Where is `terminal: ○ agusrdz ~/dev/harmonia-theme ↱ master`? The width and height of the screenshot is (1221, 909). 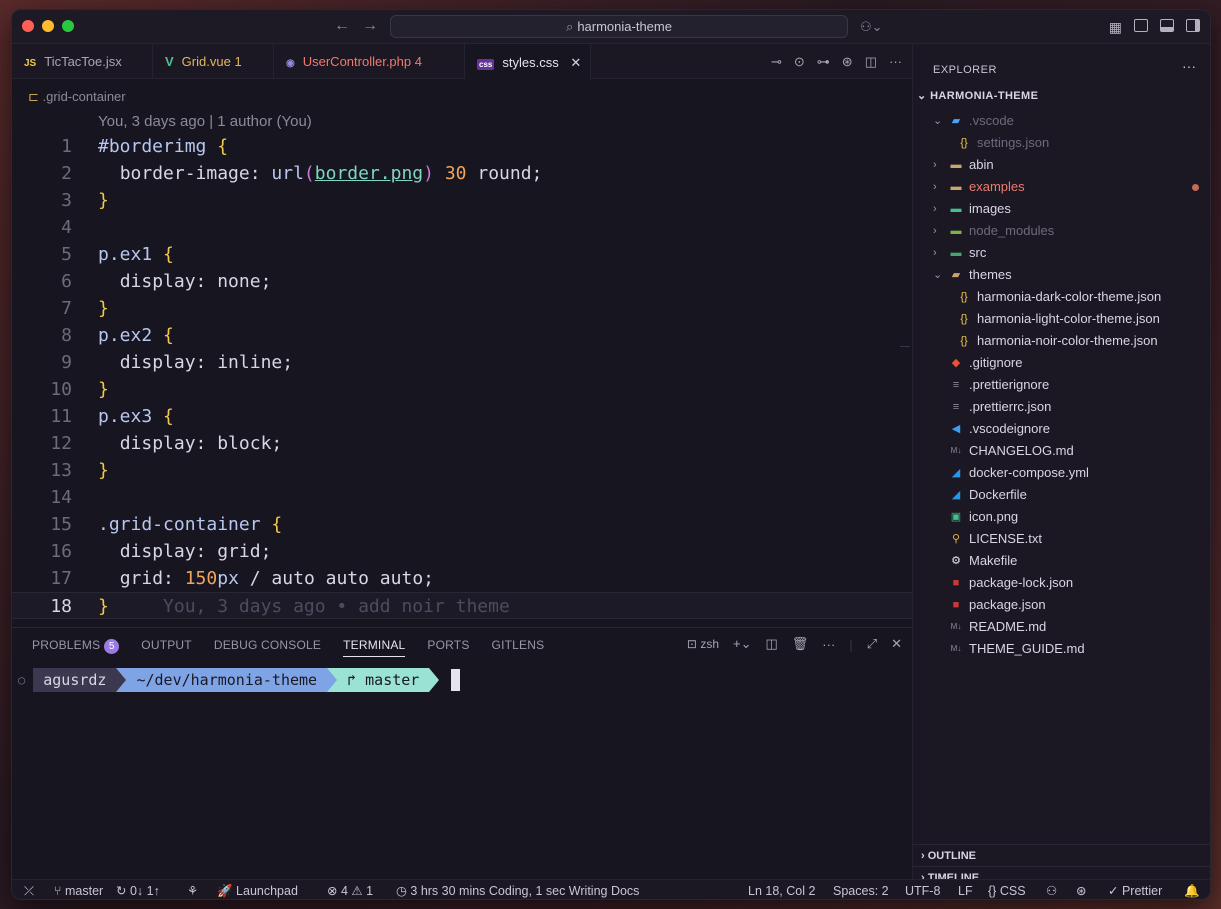 terminal: ○ agusrdz ~/dev/harmonia-theme ↱ master is located at coordinates (239, 680).